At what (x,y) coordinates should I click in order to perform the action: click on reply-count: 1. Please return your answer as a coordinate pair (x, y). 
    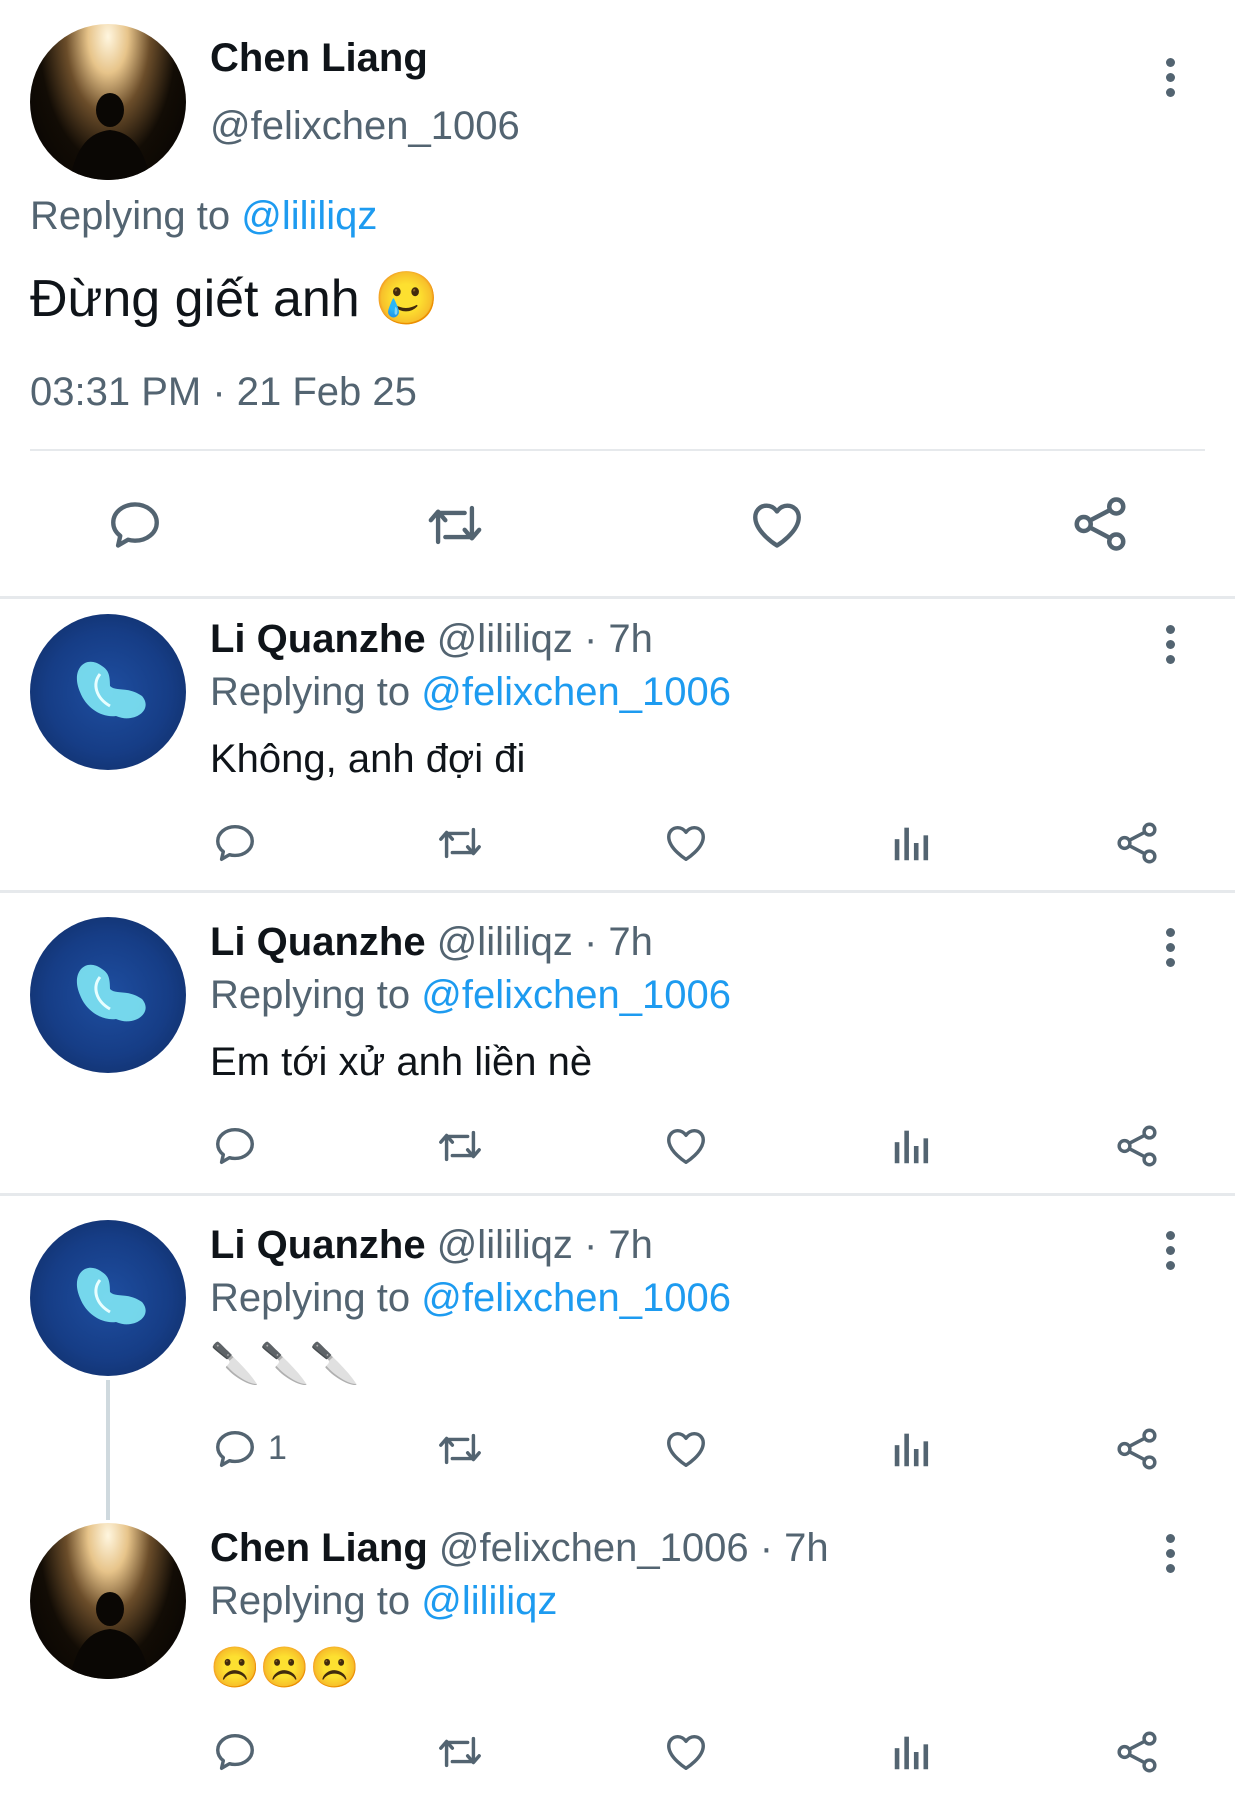
    Looking at the image, I should click on (277, 1448).